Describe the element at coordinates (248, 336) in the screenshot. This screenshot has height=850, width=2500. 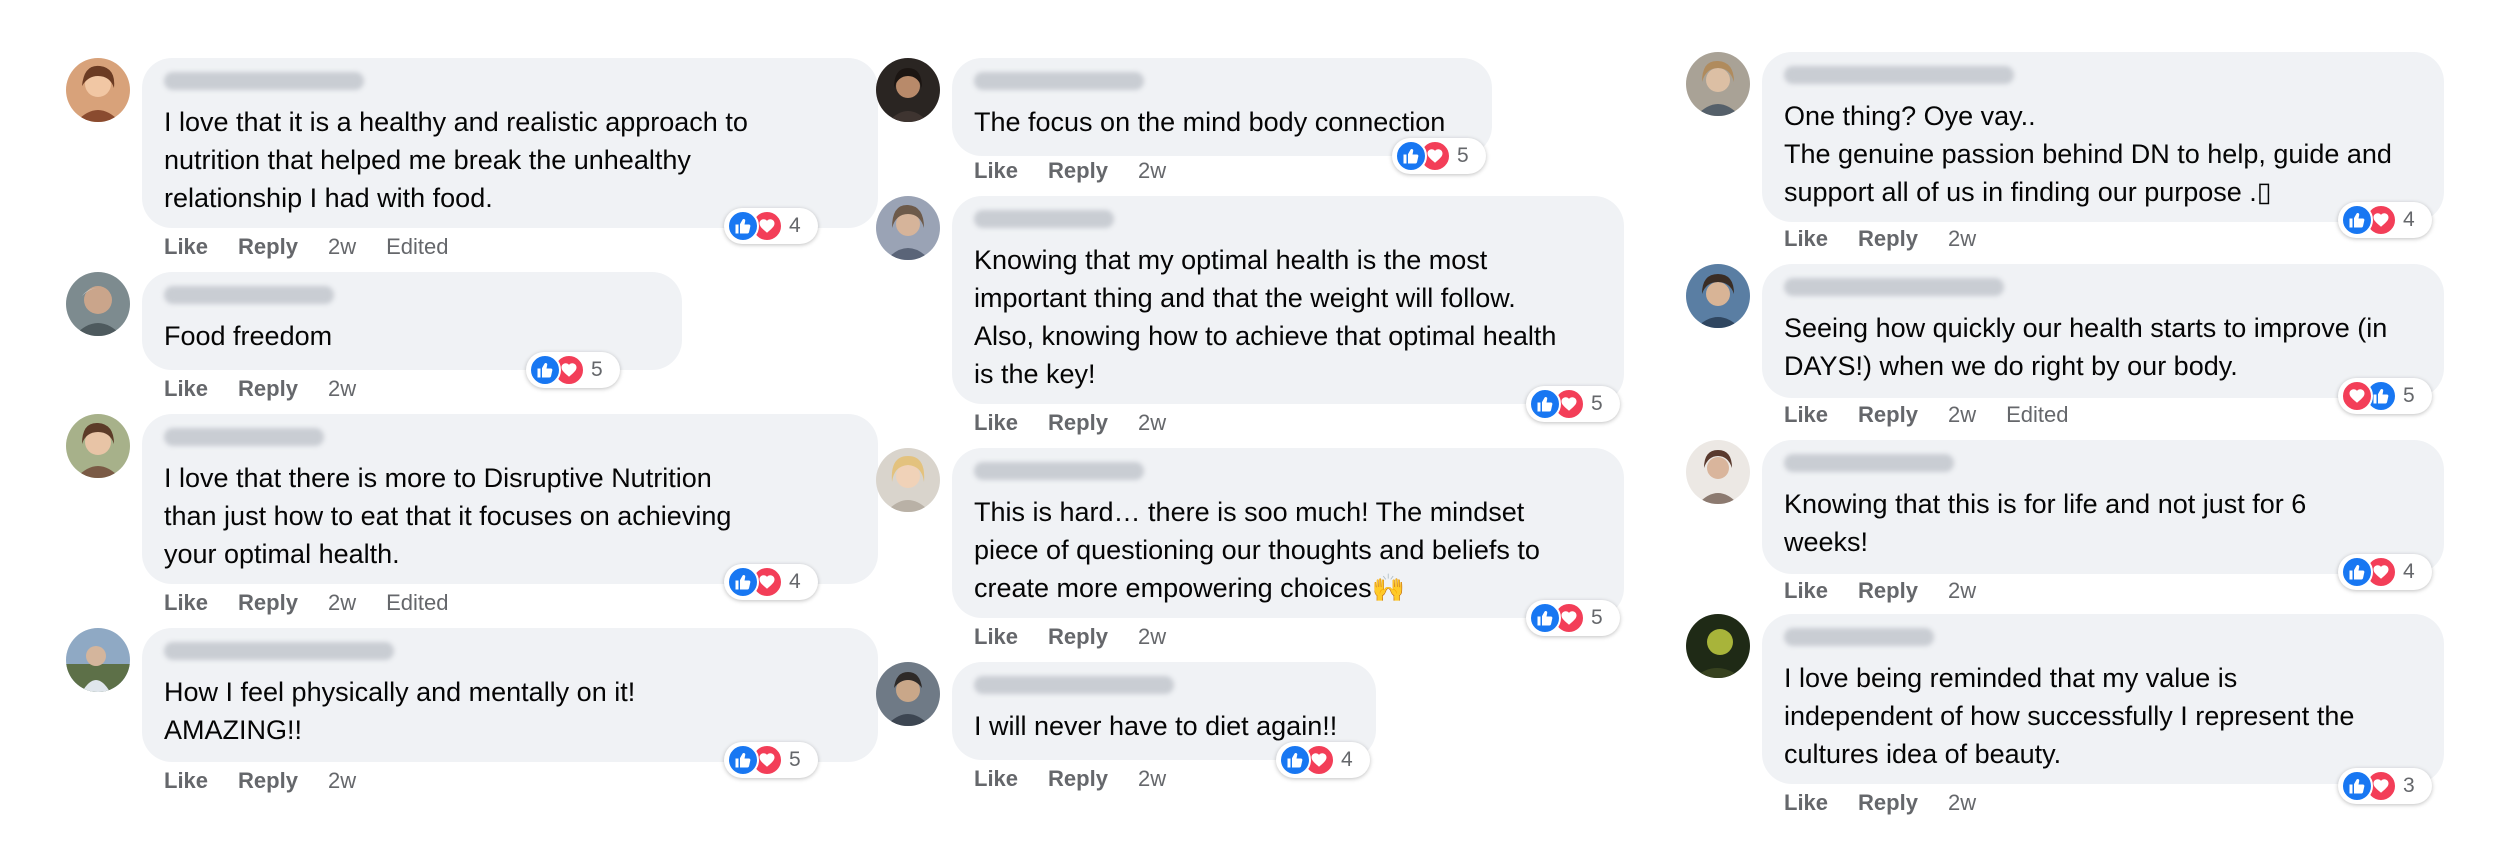
I see `comment-text: Food freedom` at that location.